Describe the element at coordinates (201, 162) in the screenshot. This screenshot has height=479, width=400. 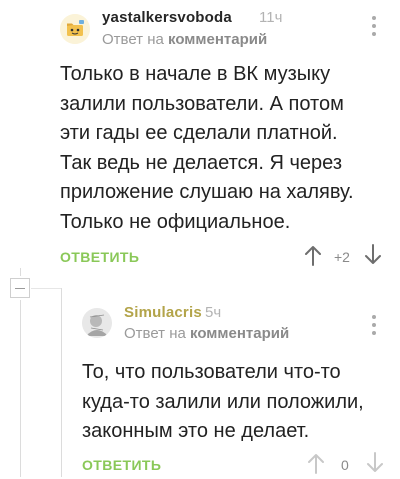
I see `text-line: Так ведь не делается. Я через` at that location.